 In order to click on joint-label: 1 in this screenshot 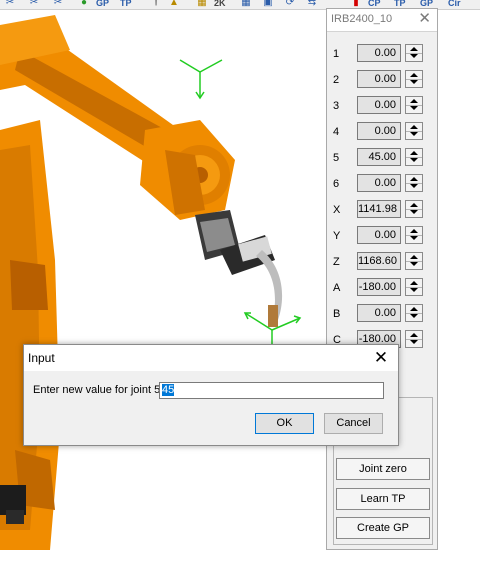, I will do `click(336, 54)`.